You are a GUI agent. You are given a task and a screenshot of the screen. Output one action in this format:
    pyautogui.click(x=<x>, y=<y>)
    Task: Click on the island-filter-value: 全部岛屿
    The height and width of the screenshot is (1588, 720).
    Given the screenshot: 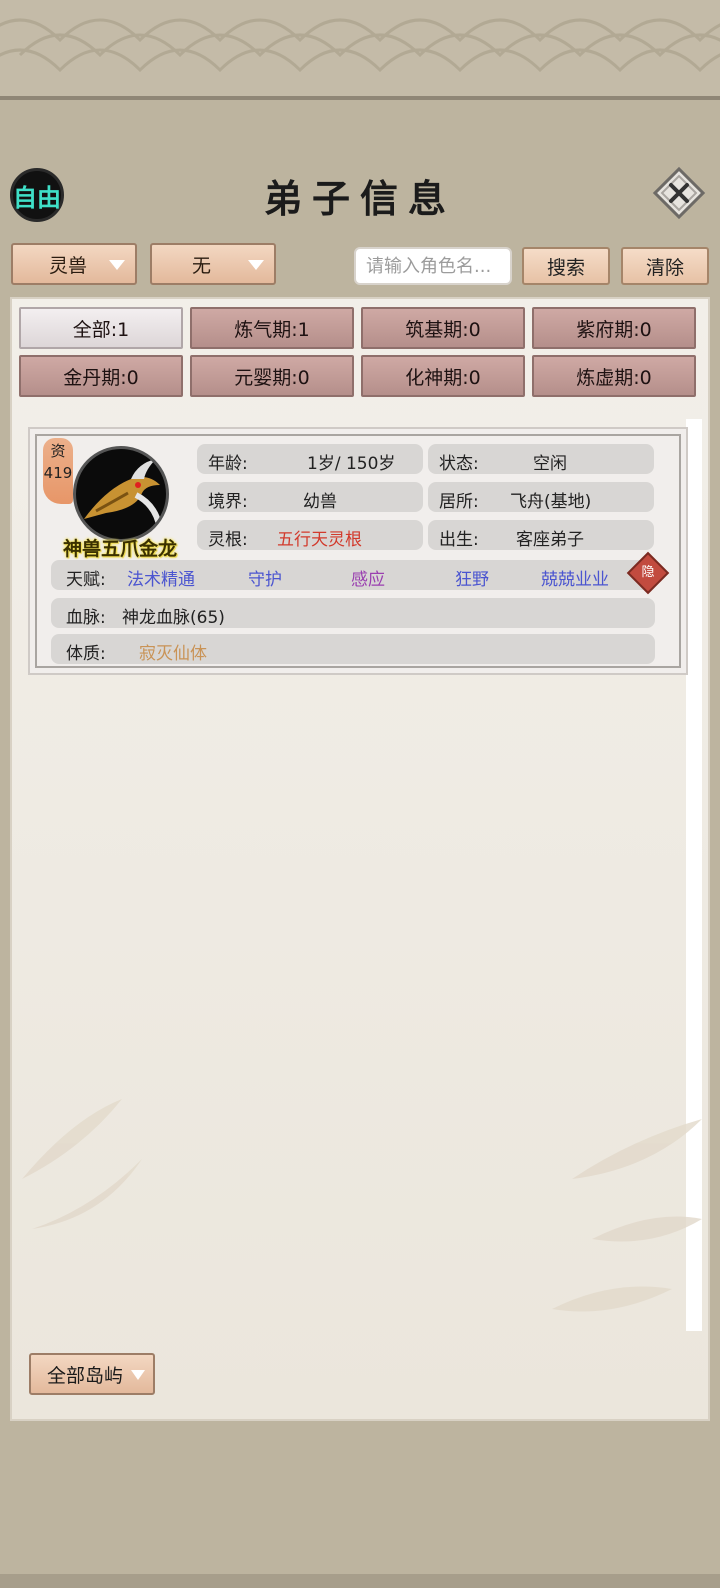 What is the action you would take?
    pyautogui.click(x=85, y=1375)
    